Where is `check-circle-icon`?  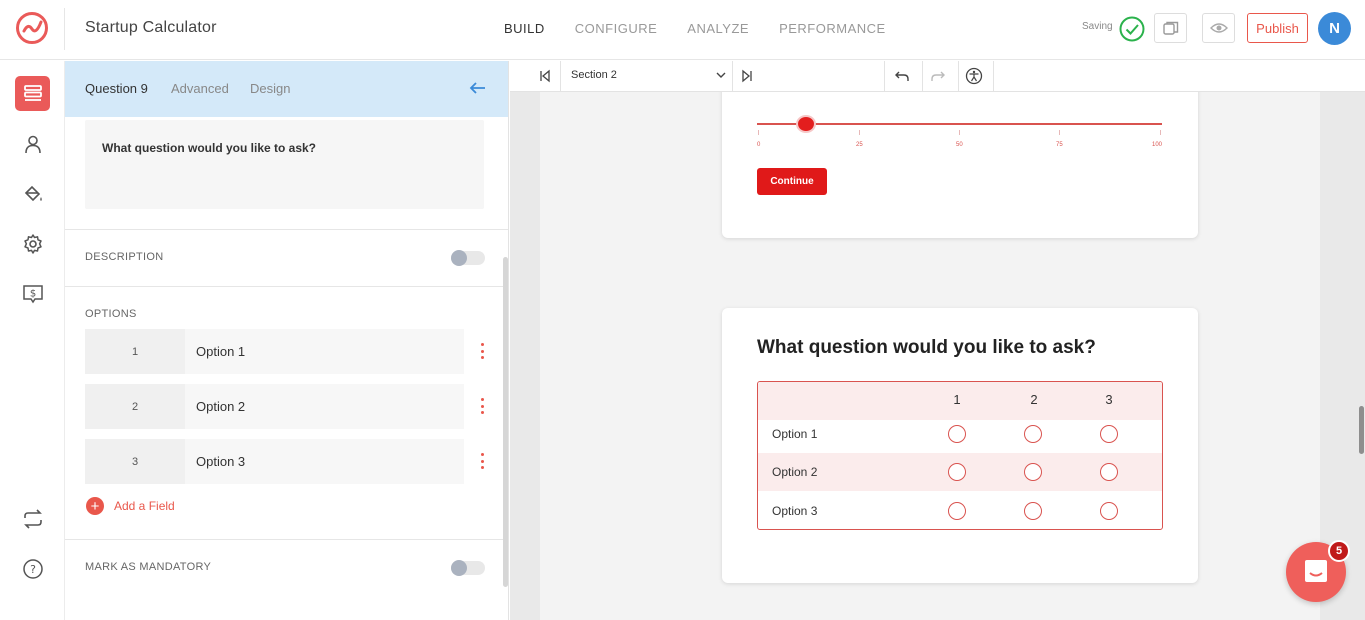
check-circle-icon is located at coordinates (1132, 29).